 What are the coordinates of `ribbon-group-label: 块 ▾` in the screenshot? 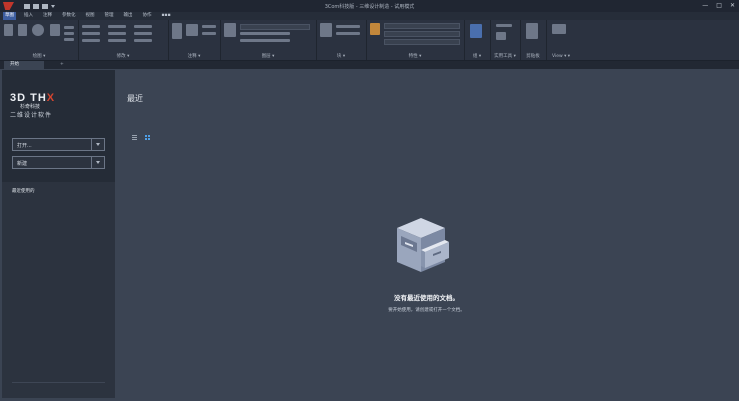 It's located at (341, 56).